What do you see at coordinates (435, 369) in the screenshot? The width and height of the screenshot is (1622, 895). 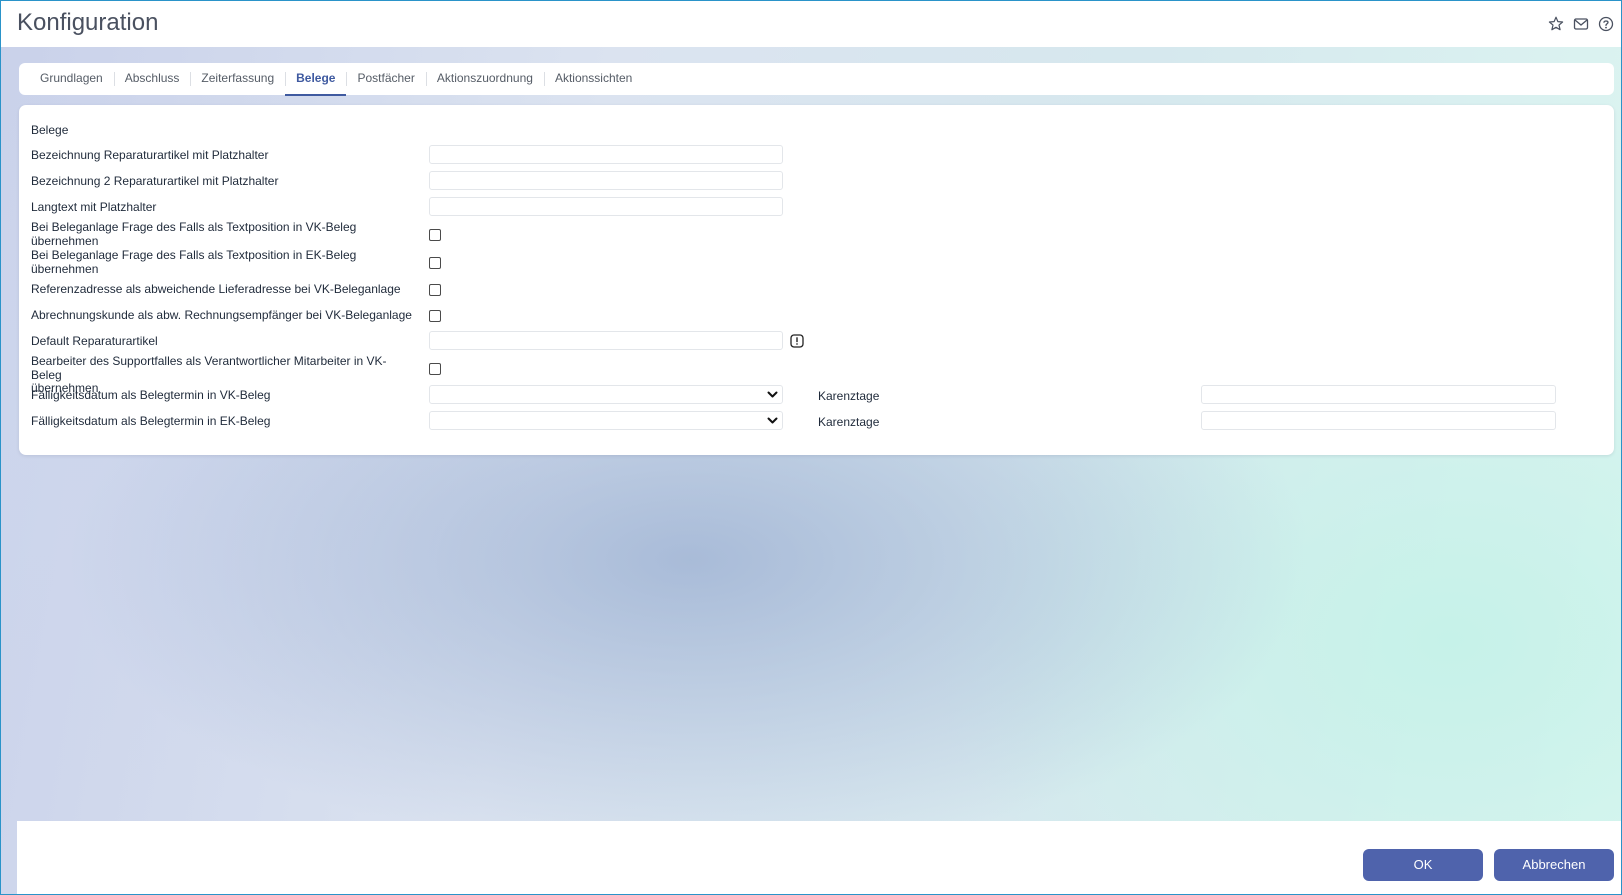 I see `bearbeiter-checkbox` at bounding box center [435, 369].